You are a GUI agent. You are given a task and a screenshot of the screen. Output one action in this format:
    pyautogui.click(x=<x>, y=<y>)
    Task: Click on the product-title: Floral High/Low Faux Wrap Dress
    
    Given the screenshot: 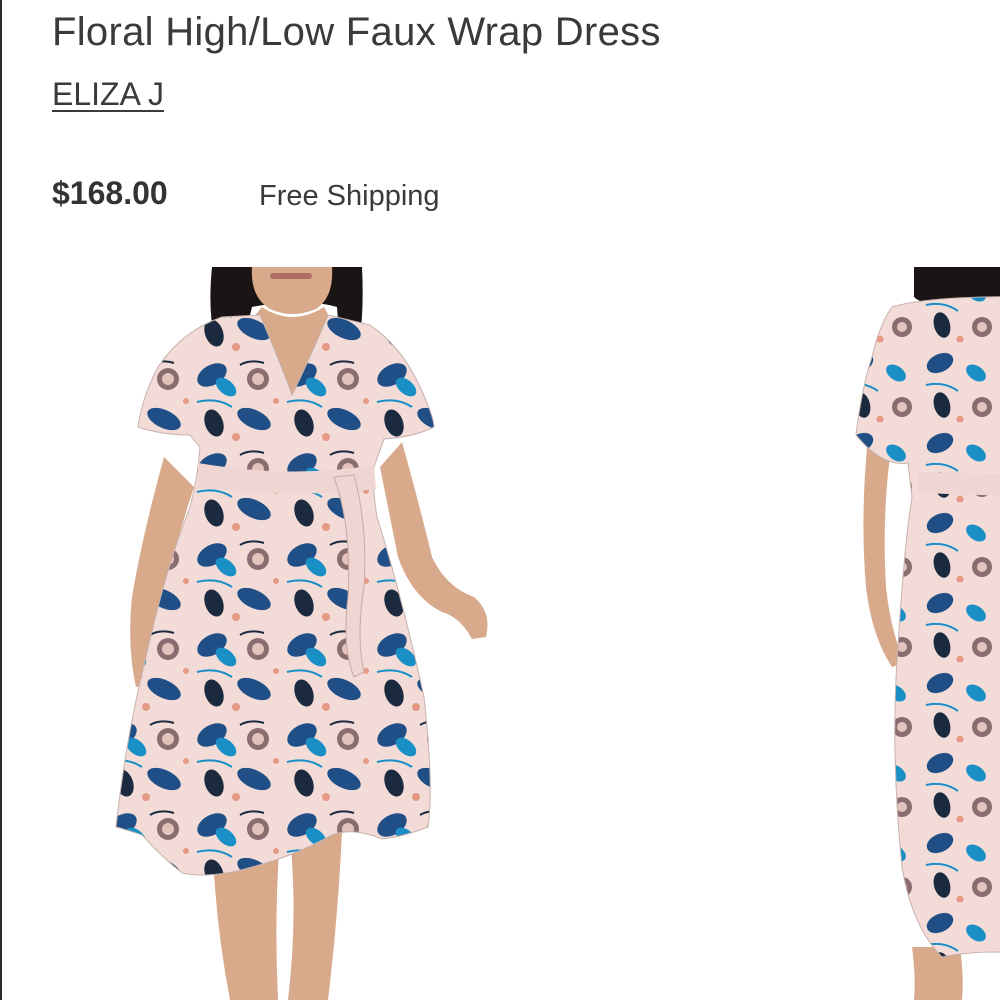 What is the action you would take?
    pyautogui.click(x=356, y=32)
    